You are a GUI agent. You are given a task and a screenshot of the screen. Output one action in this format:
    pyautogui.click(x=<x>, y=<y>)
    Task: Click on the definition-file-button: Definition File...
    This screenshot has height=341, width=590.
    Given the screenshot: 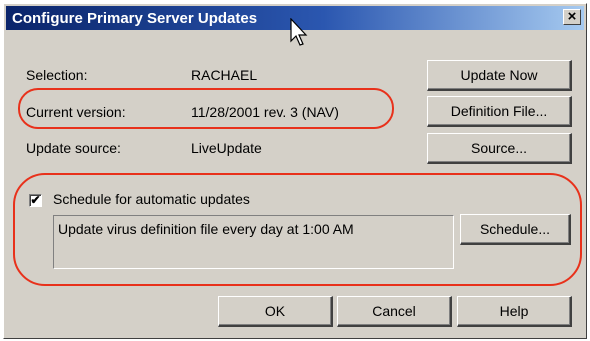 What is the action you would take?
    pyautogui.click(x=499, y=111)
    